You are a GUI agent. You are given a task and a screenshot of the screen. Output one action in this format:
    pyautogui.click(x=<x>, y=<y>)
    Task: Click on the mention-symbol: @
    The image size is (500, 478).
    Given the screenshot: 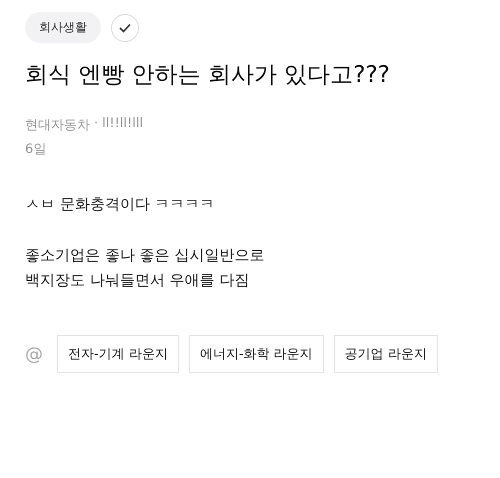 What is the action you would take?
    pyautogui.click(x=34, y=354)
    